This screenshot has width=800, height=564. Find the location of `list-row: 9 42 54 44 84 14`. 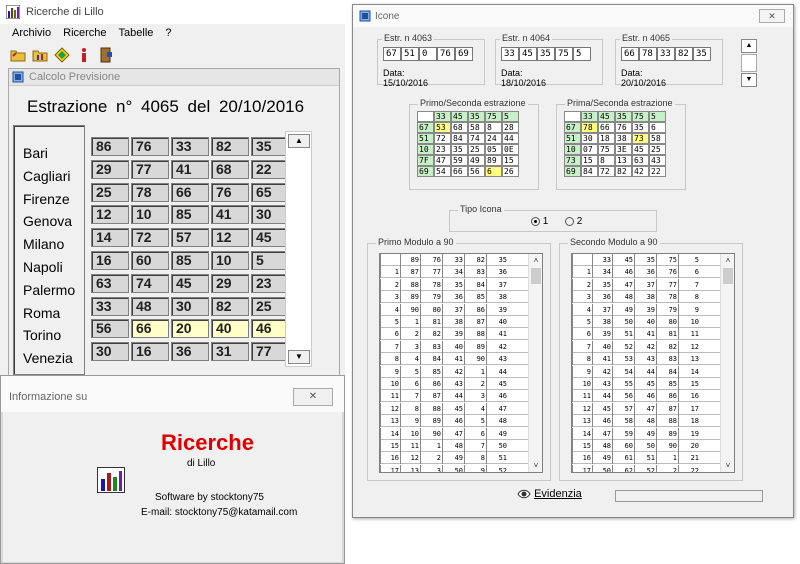

list-row: 9 42 54 44 84 14 is located at coordinates (653, 371).